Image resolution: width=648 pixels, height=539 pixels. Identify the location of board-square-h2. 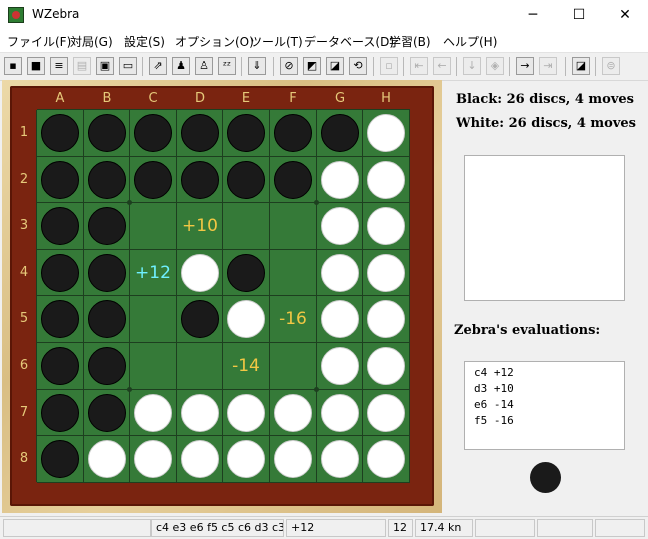
(386, 180).